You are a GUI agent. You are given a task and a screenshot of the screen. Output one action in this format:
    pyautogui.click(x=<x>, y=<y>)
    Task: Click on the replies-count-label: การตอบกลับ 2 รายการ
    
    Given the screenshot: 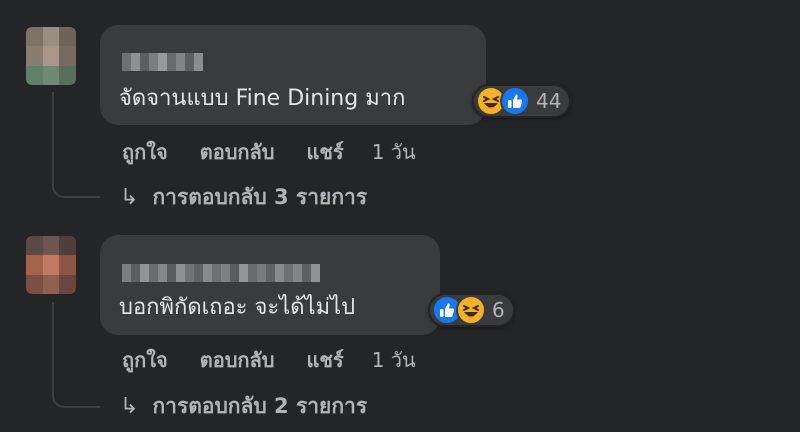 What is the action you would take?
    pyautogui.click(x=260, y=406)
    